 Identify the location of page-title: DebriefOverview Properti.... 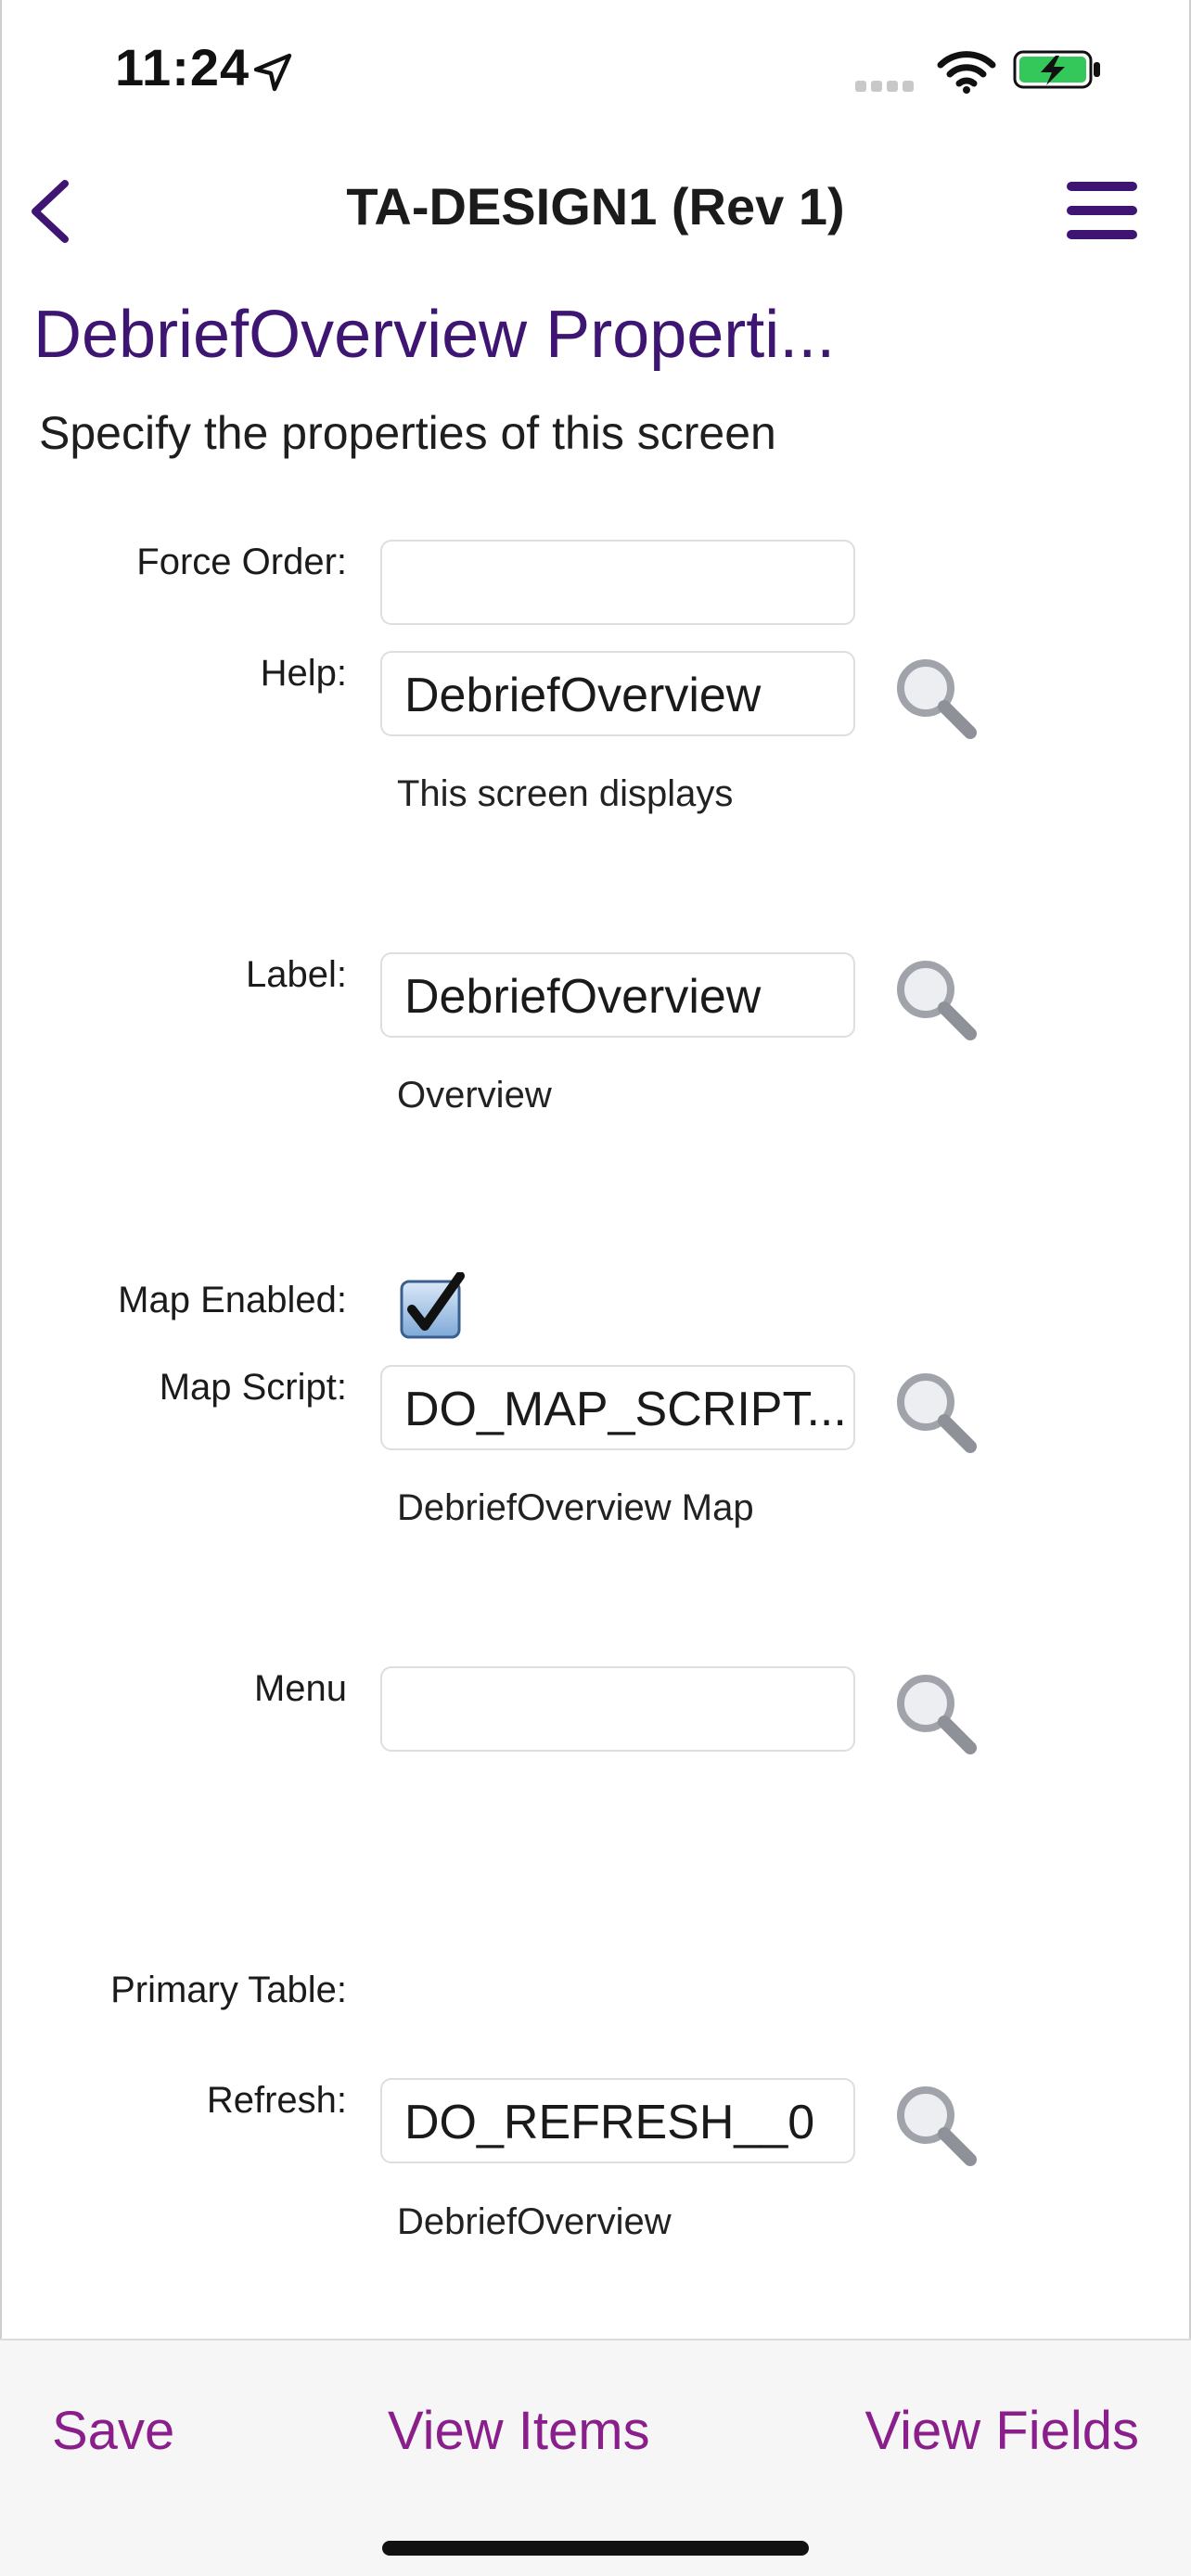
(434, 335).